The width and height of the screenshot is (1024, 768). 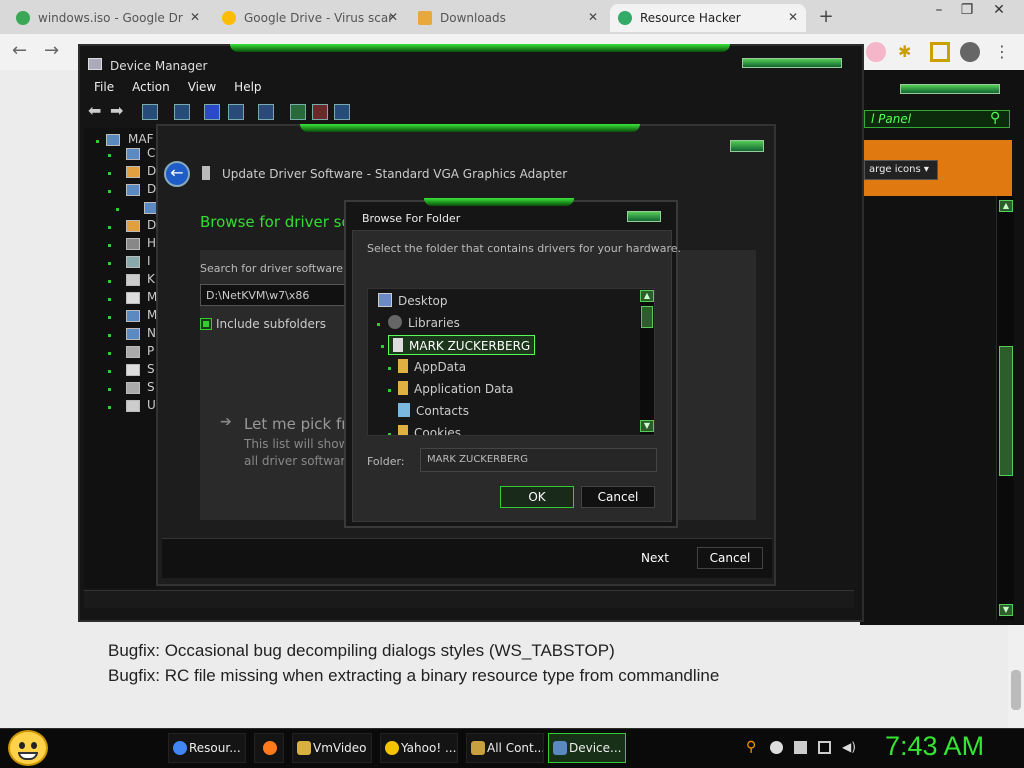 I want to click on taskbar-item-firefox, so click(x=269, y=748).